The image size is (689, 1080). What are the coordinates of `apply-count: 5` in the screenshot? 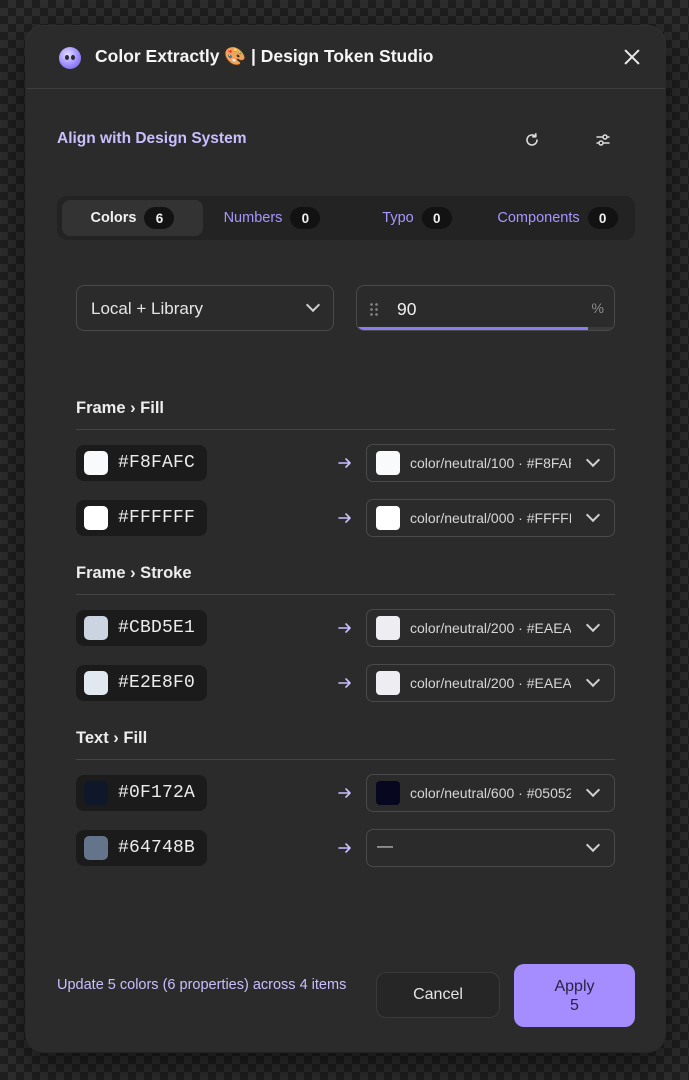 It's located at (574, 1005).